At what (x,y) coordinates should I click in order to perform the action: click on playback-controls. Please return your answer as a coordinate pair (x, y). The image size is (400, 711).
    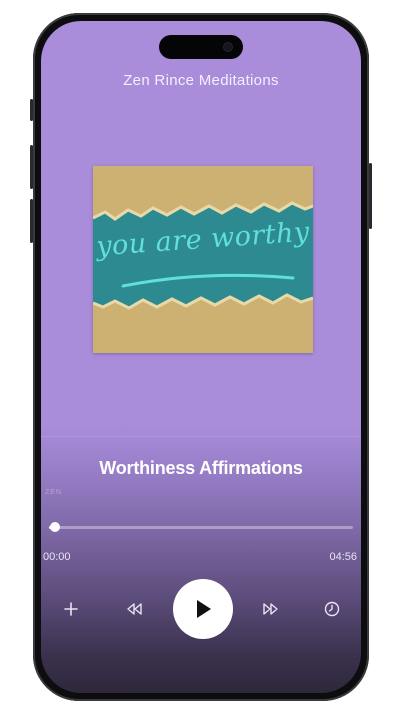
    Looking at the image, I should click on (201, 609).